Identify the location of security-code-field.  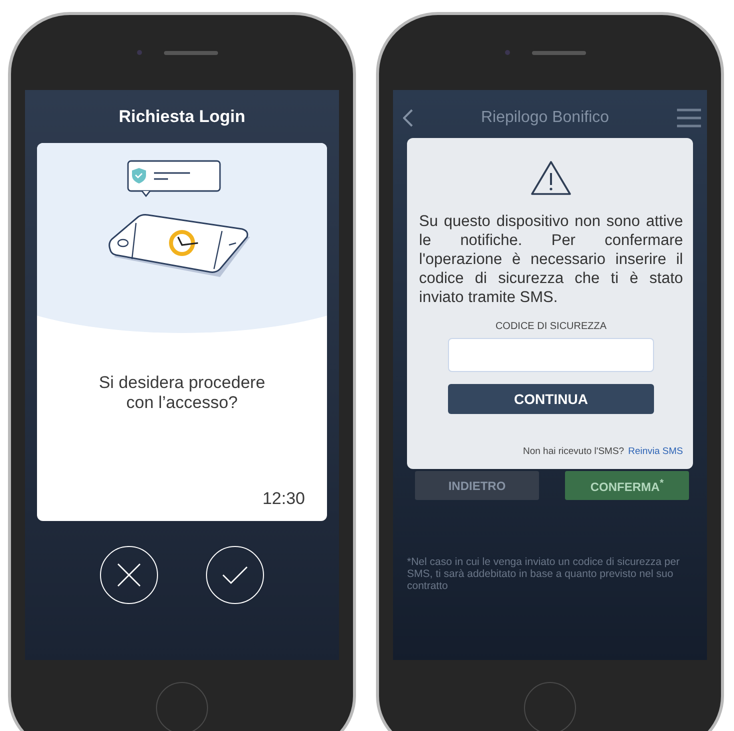
(551, 355).